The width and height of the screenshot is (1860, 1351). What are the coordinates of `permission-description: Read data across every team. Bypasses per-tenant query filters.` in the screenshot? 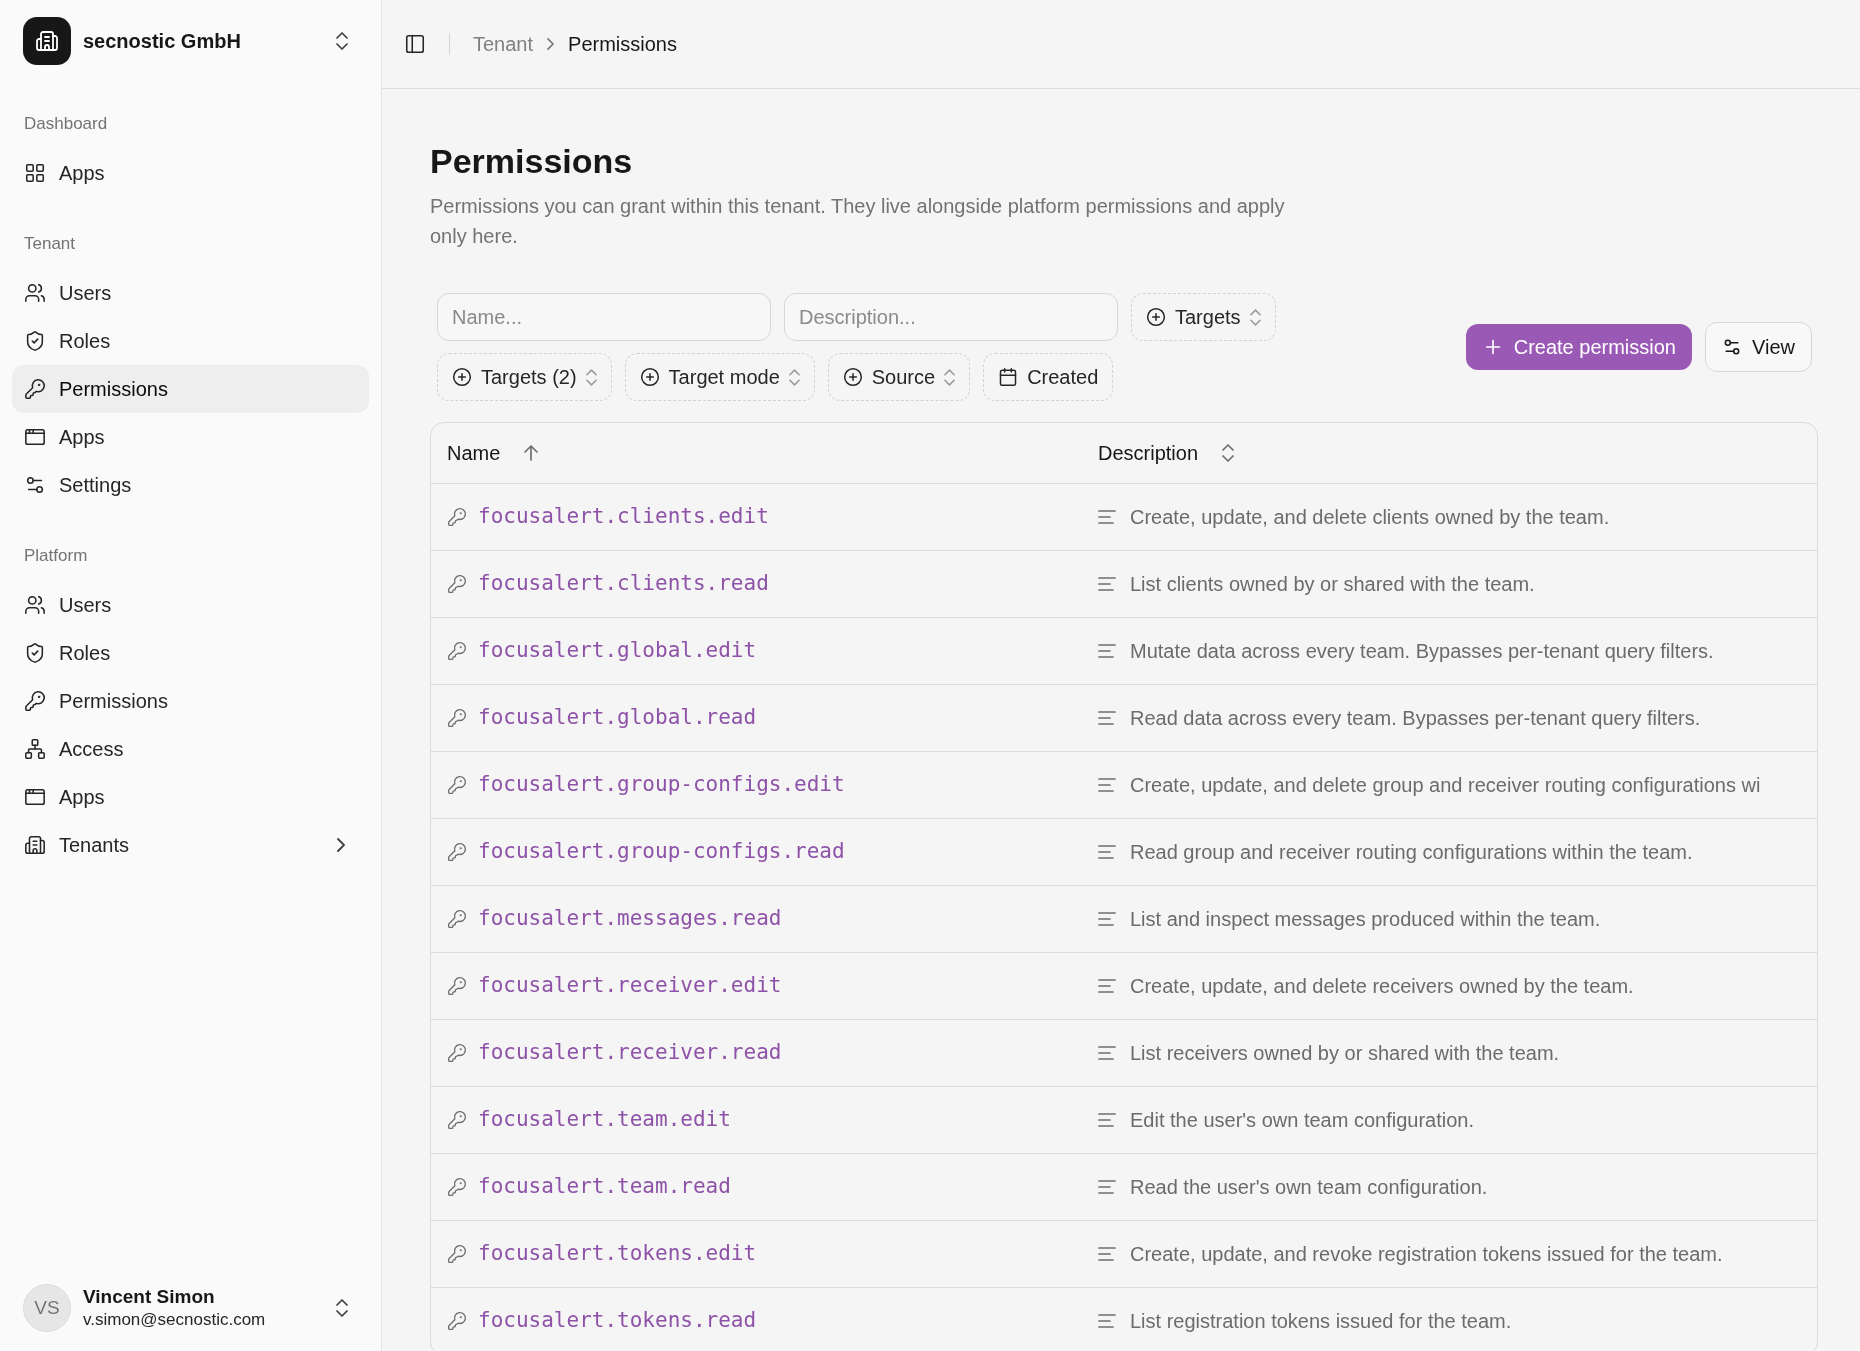 It's located at (1415, 718).